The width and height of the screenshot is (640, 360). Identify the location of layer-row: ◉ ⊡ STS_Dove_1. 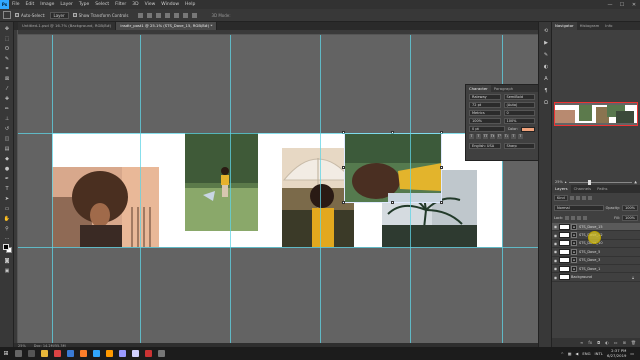
(596, 269).